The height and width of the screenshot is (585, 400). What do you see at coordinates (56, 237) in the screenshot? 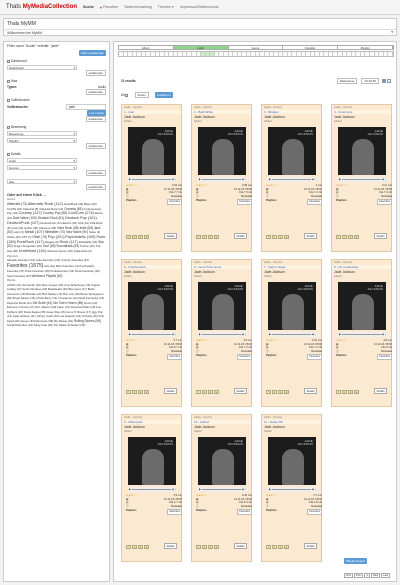
I see `tag-link: Pop (201)` at bounding box center [56, 237].